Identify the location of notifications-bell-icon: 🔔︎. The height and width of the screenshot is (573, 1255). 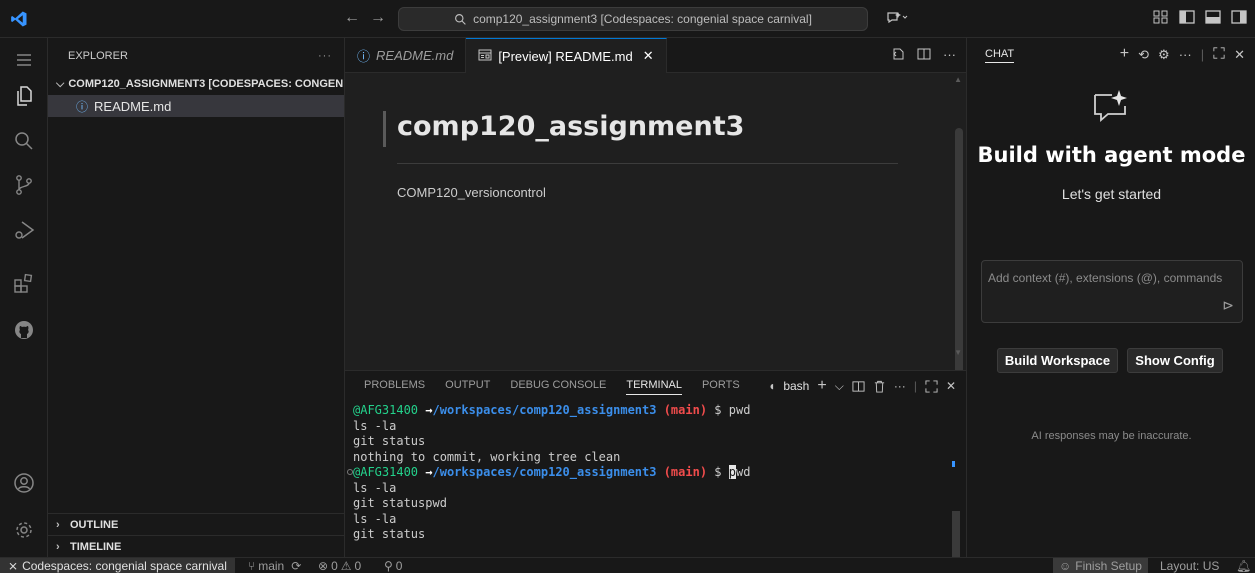
(1243, 565).